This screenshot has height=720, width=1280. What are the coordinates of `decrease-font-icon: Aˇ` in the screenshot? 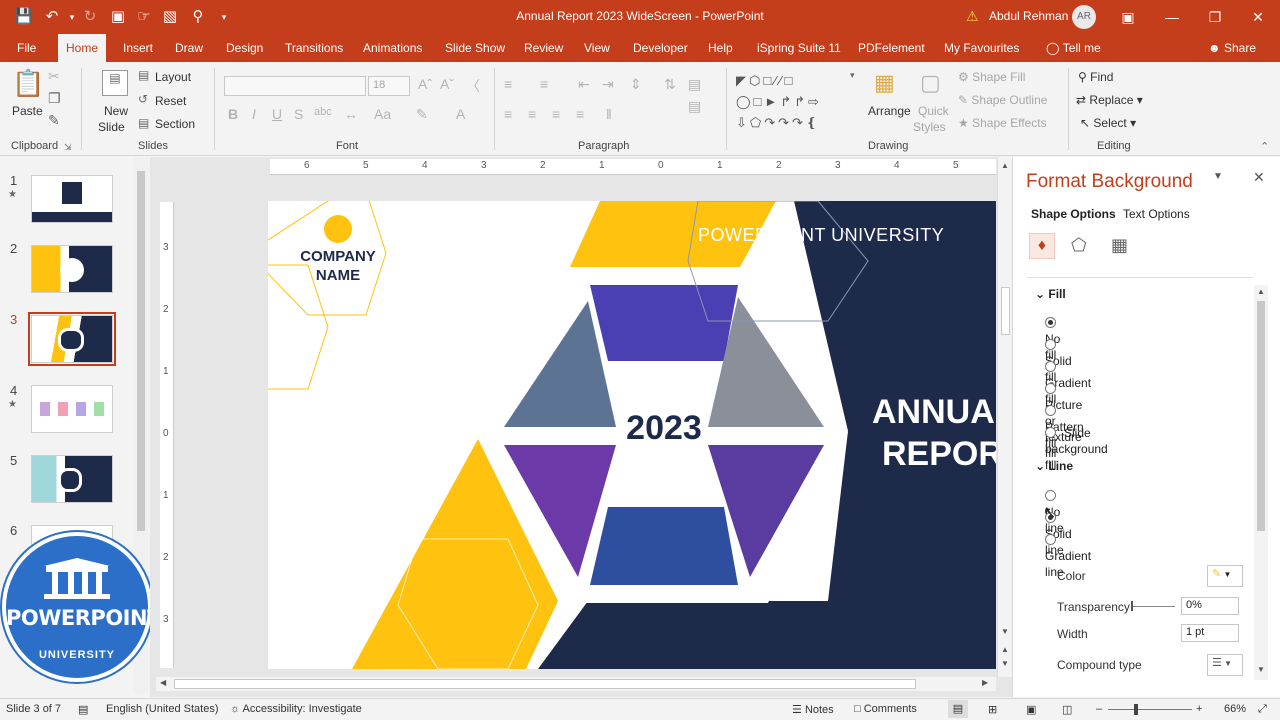 It's located at (447, 84).